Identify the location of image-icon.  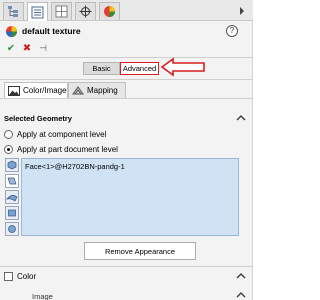
(14, 90).